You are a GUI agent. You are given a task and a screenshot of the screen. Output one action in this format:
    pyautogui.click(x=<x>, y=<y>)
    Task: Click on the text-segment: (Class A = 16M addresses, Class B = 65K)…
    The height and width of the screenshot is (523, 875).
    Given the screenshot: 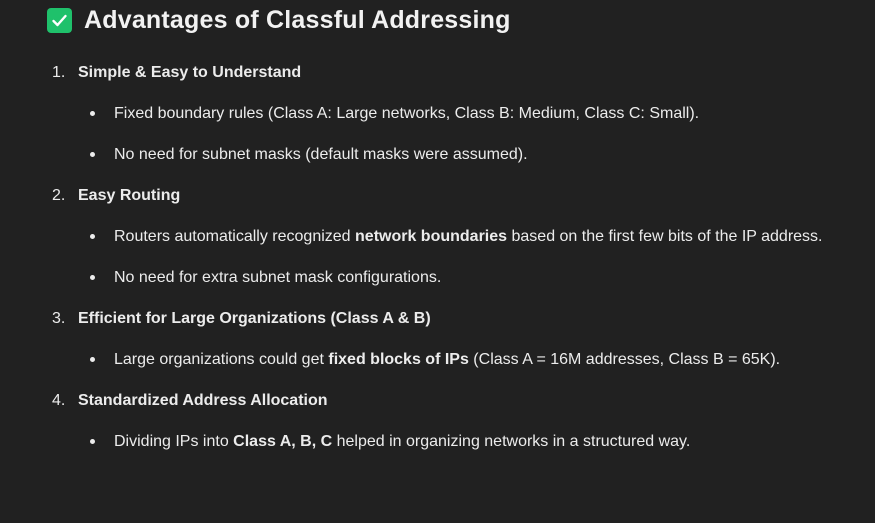 What is the action you would take?
    pyautogui.click(x=624, y=359)
    